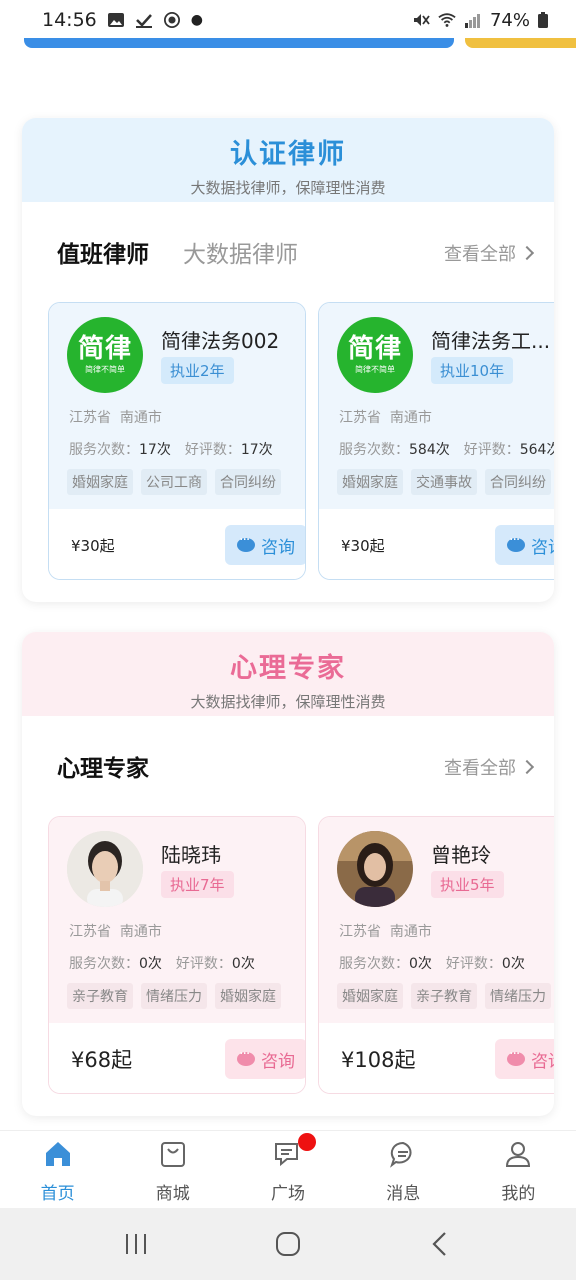 This screenshot has width=576, height=1280. What do you see at coordinates (375, 355) in the screenshot?
I see `lawyer-logo-avatar: 简律 简律不简单` at bounding box center [375, 355].